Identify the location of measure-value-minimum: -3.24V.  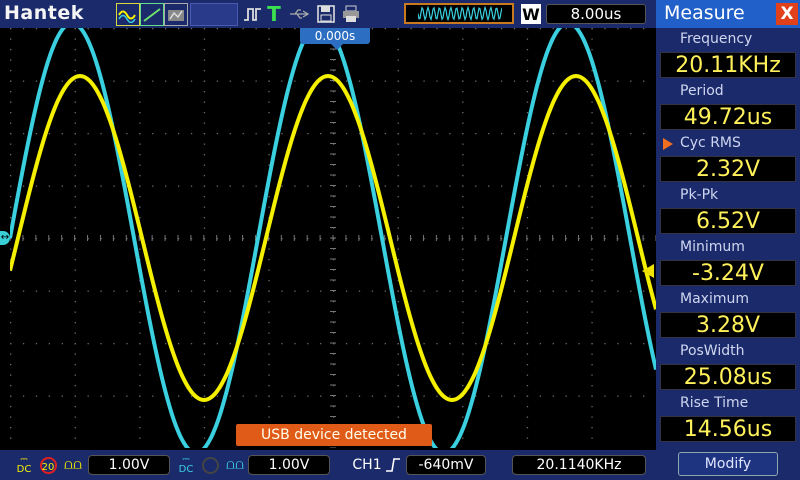
(728, 273).